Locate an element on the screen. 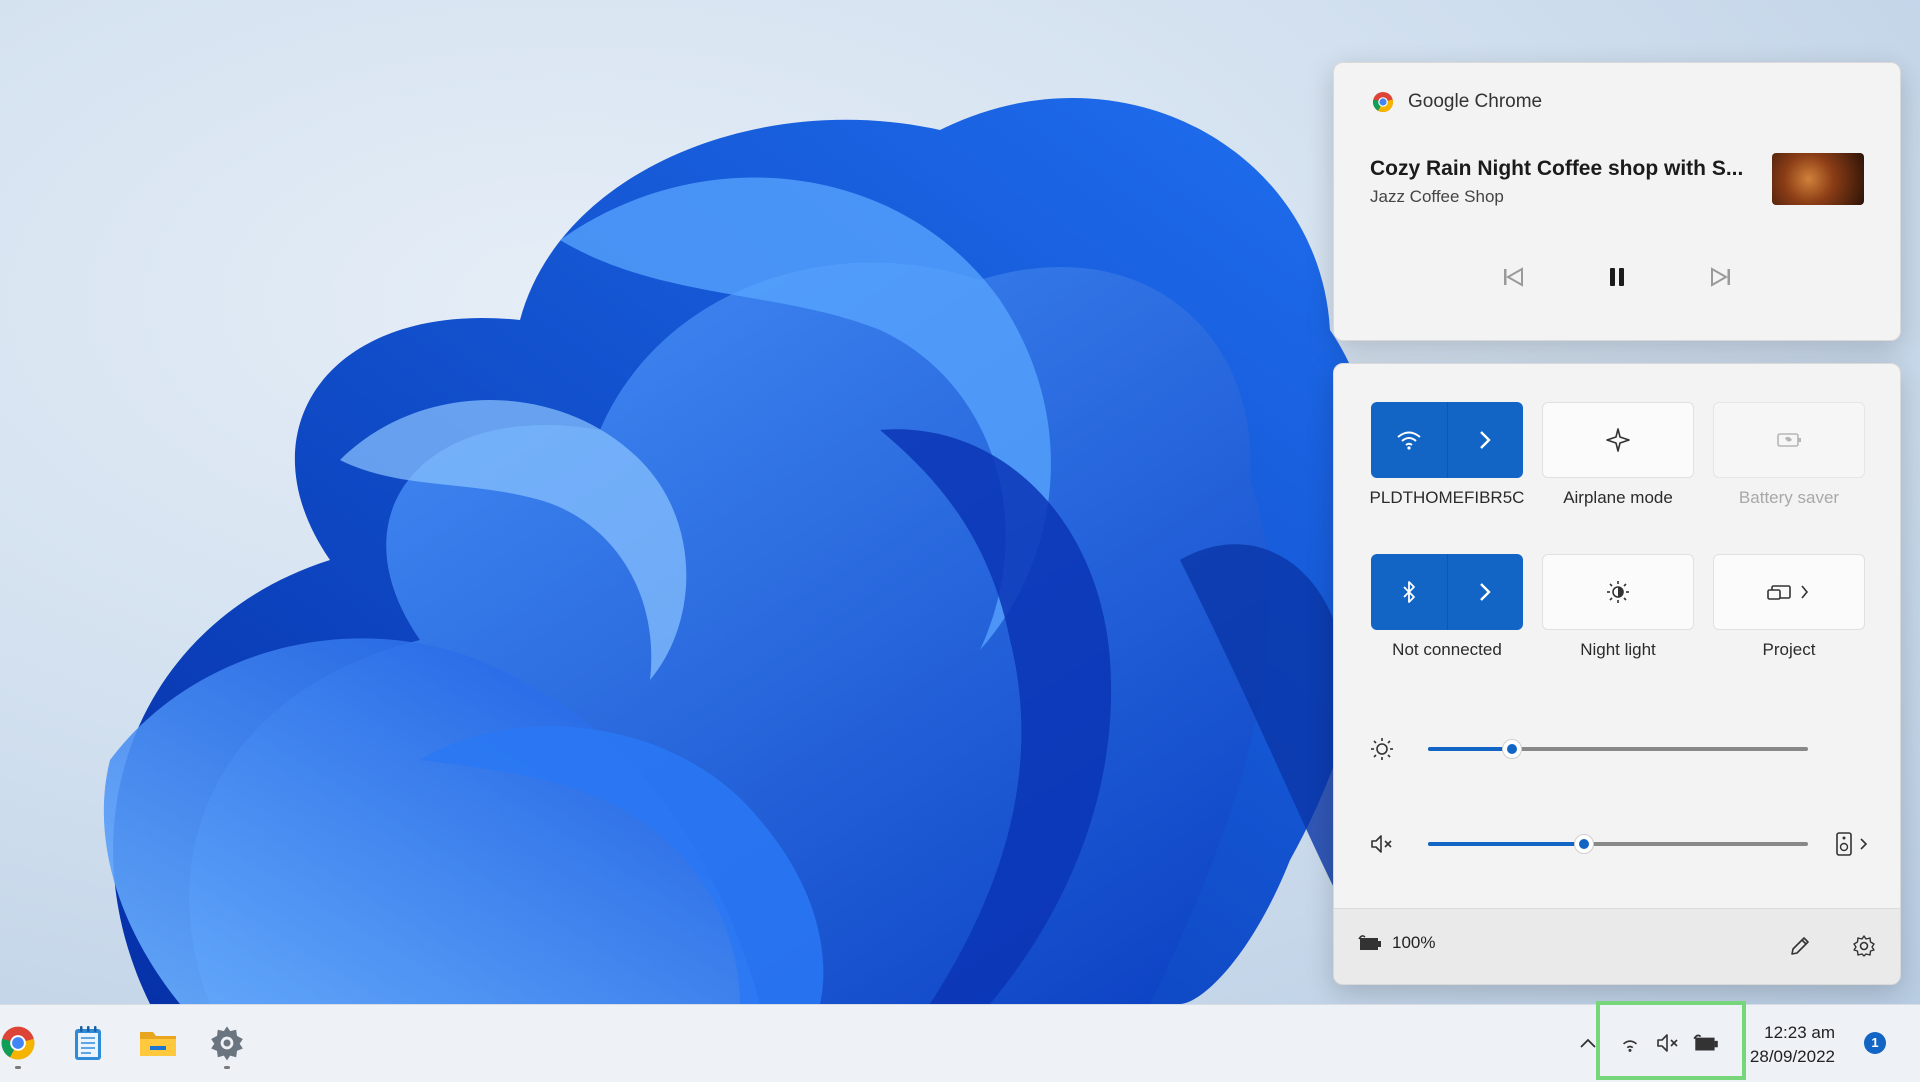 This screenshot has width=1920, height=1082. settings-gear-icon is located at coordinates (227, 1043).